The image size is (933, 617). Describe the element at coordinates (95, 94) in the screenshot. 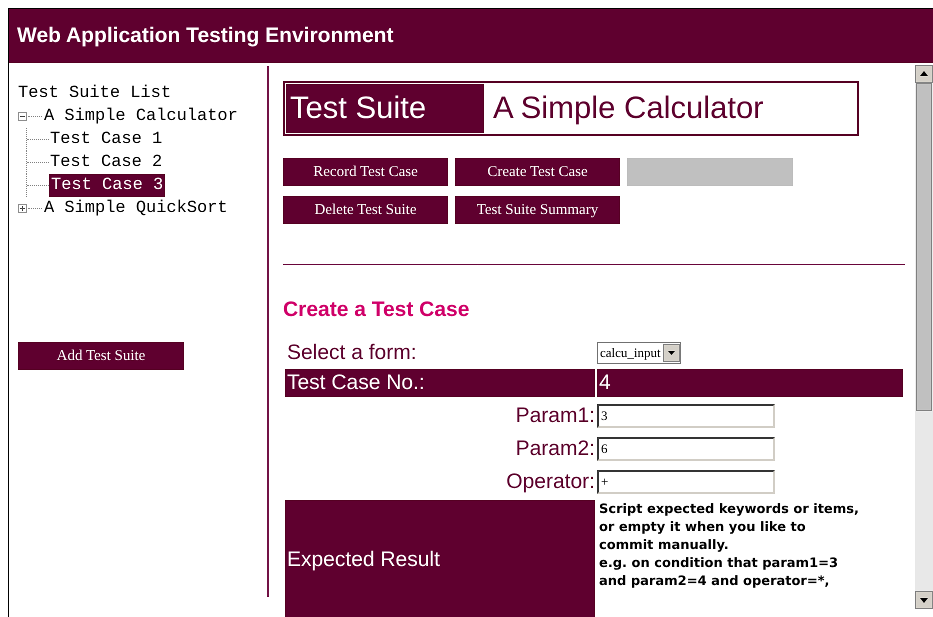

I see `tree-heading: Test Suite List` at that location.